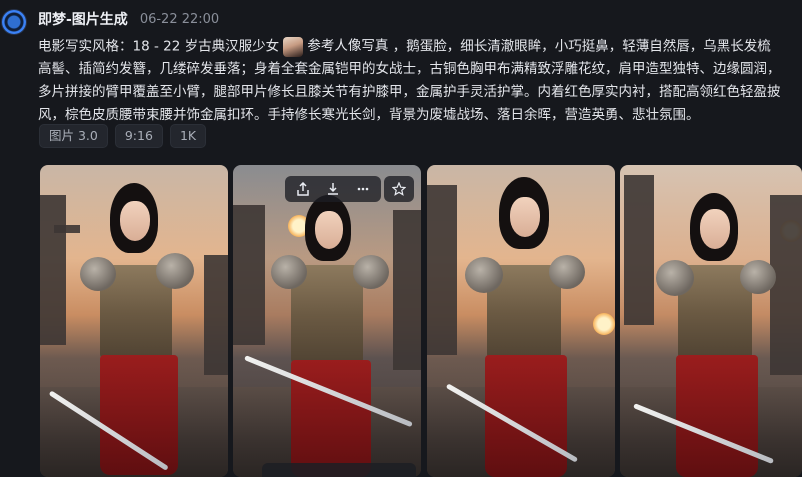 The width and height of the screenshot is (802, 477). Describe the element at coordinates (73, 136) in the screenshot. I see `model-tag: 图片 3.0` at that location.